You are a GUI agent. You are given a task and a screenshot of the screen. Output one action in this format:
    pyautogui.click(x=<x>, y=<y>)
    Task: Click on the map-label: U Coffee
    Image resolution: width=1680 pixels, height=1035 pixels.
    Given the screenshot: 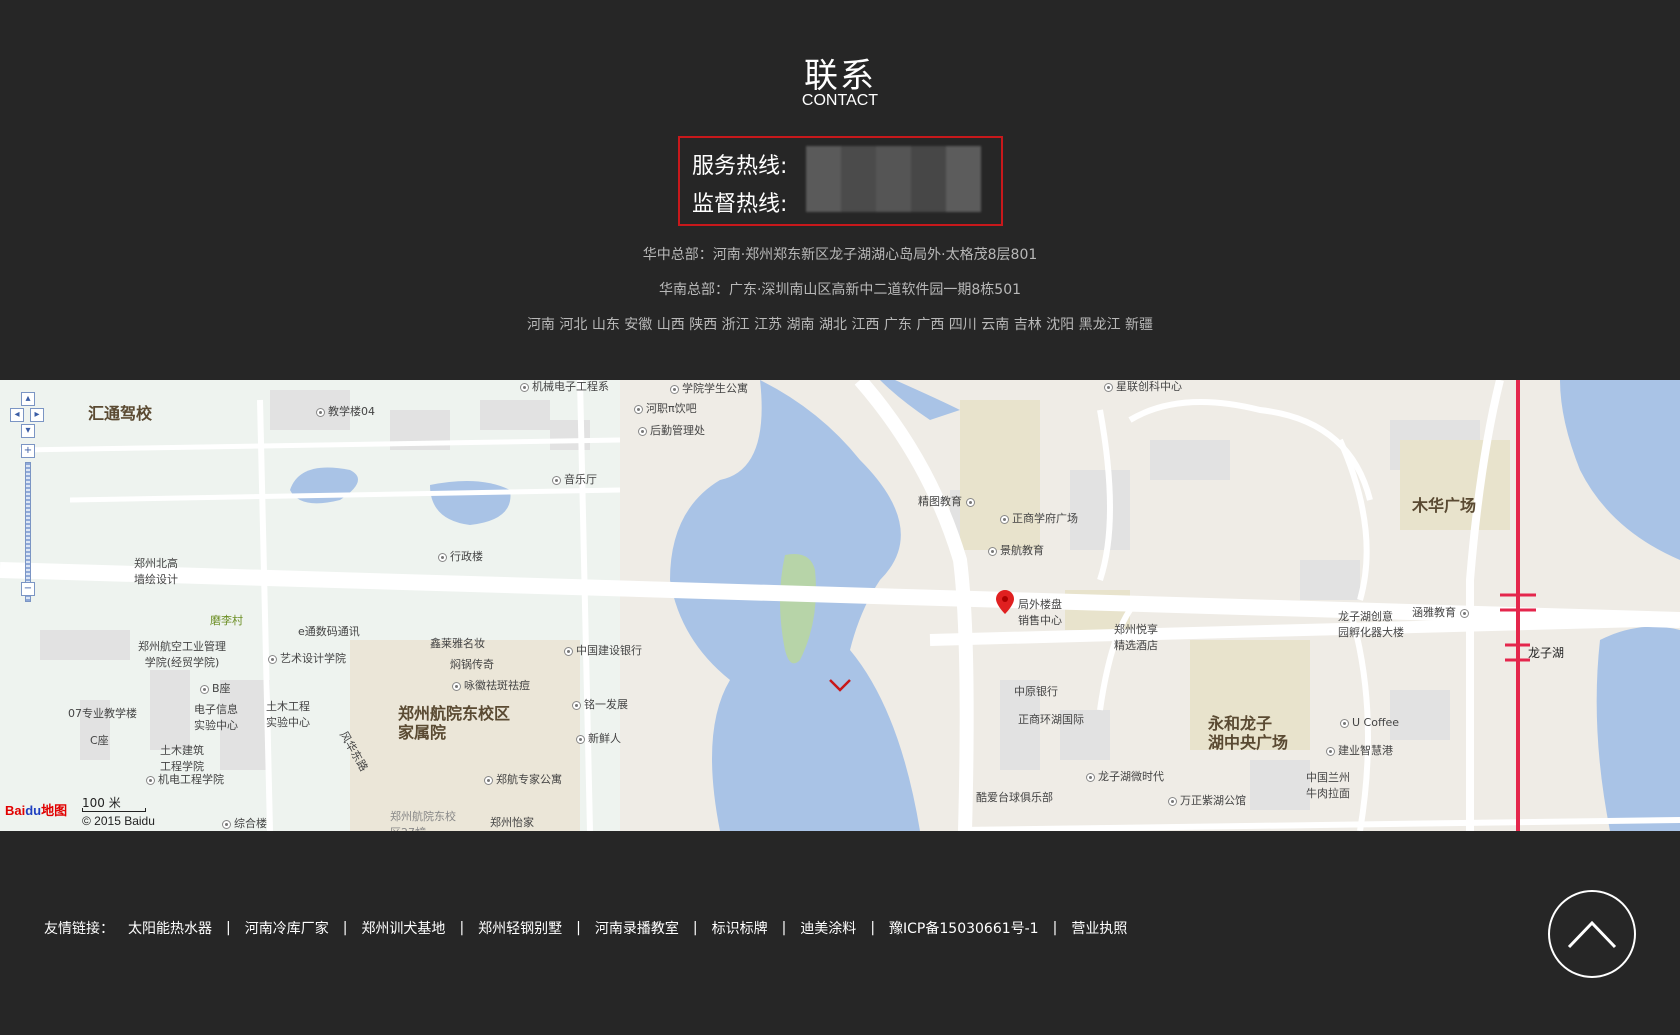 What is the action you would take?
    pyautogui.click(x=1369, y=722)
    